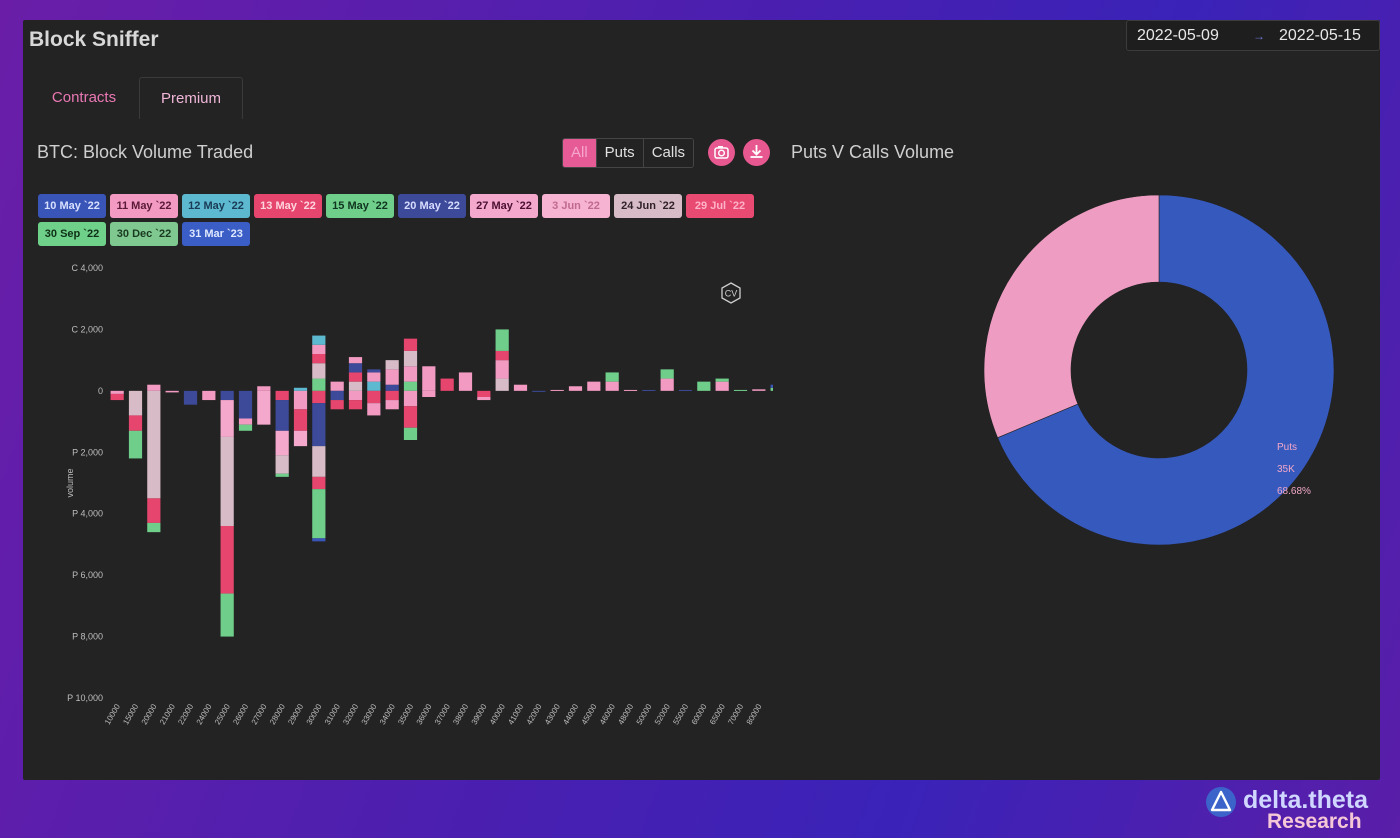 The image size is (1400, 838). I want to click on slice-label-value: 35K, so click(1286, 469).